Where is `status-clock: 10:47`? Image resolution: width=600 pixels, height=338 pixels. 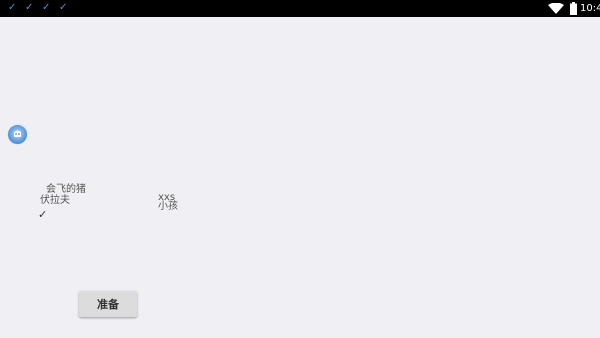
status-clock: 10:47 is located at coordinates (590, 8).